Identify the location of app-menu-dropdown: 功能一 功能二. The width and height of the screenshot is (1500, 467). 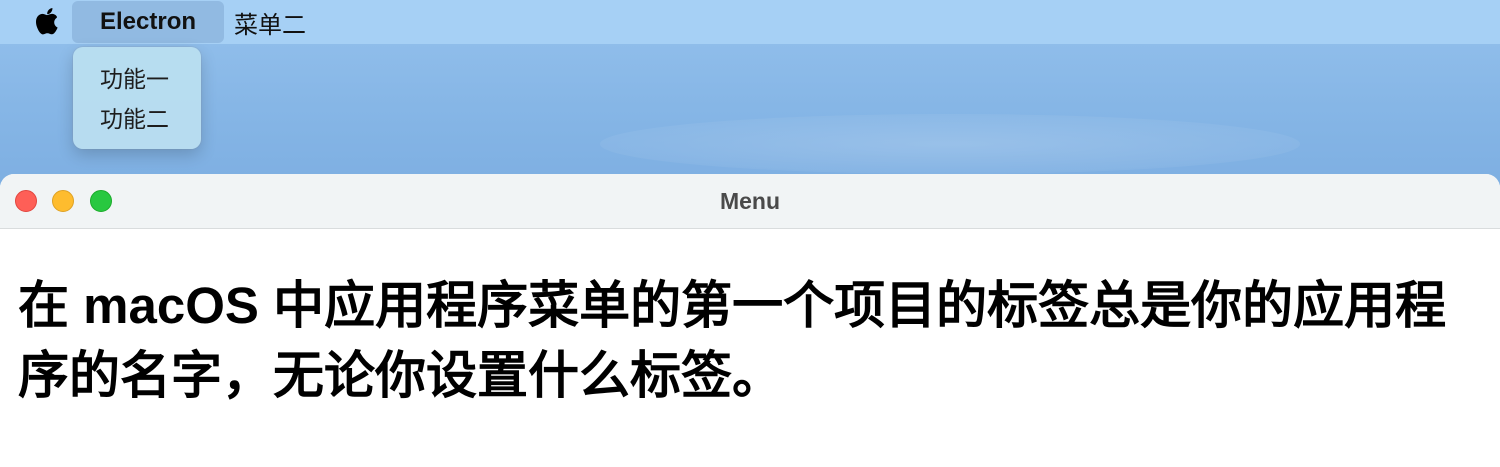
(137, 98).